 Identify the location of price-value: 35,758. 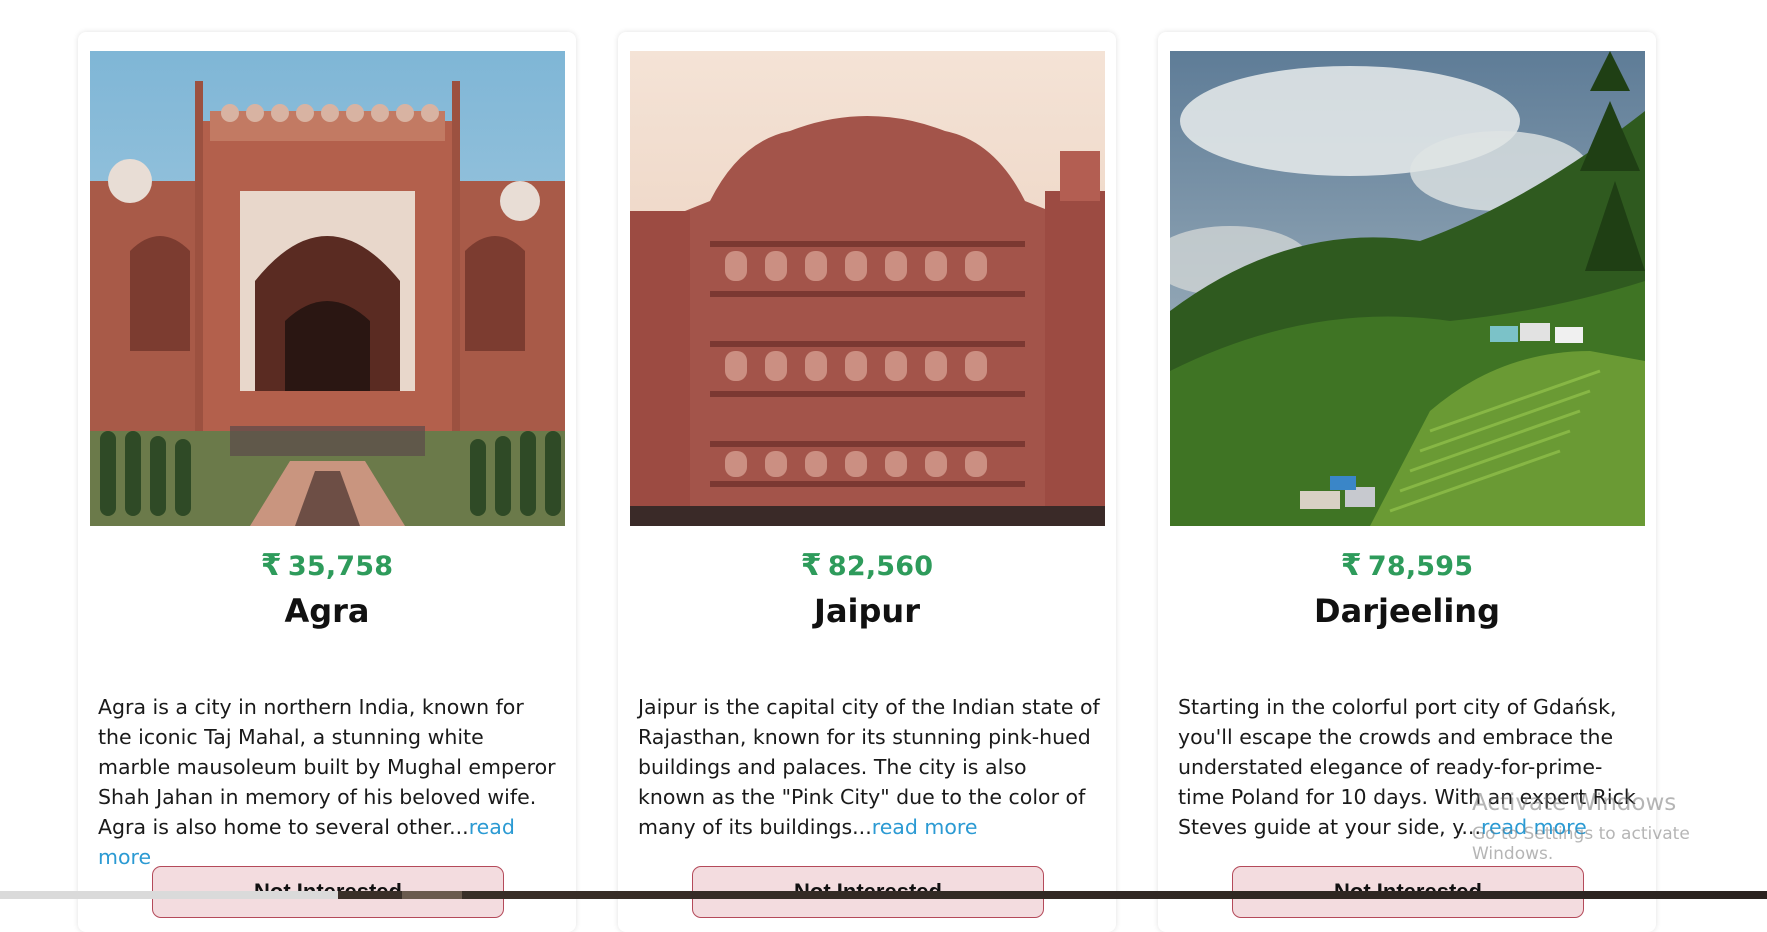
(340, 566).